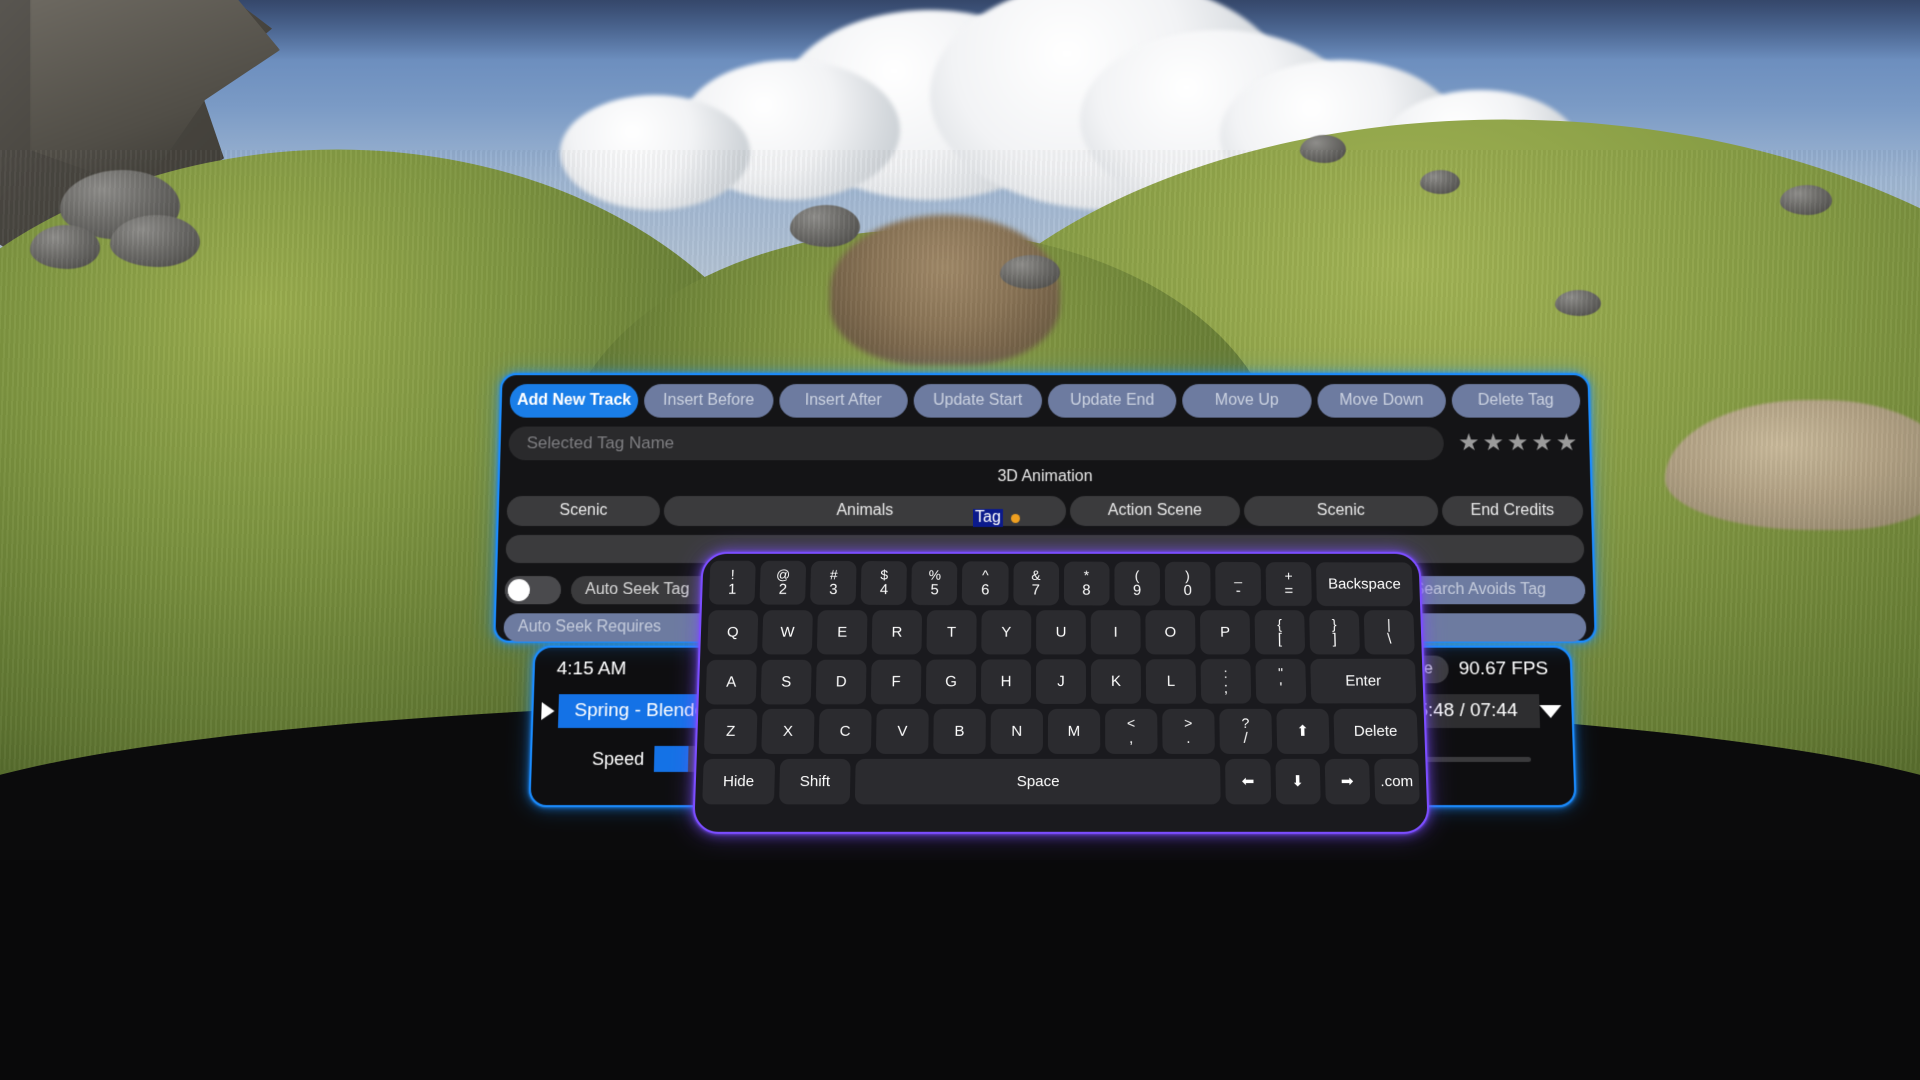 This screenshot has height=1080, width=1920. I want to click on key-7: & 7, so click(1035, 583).